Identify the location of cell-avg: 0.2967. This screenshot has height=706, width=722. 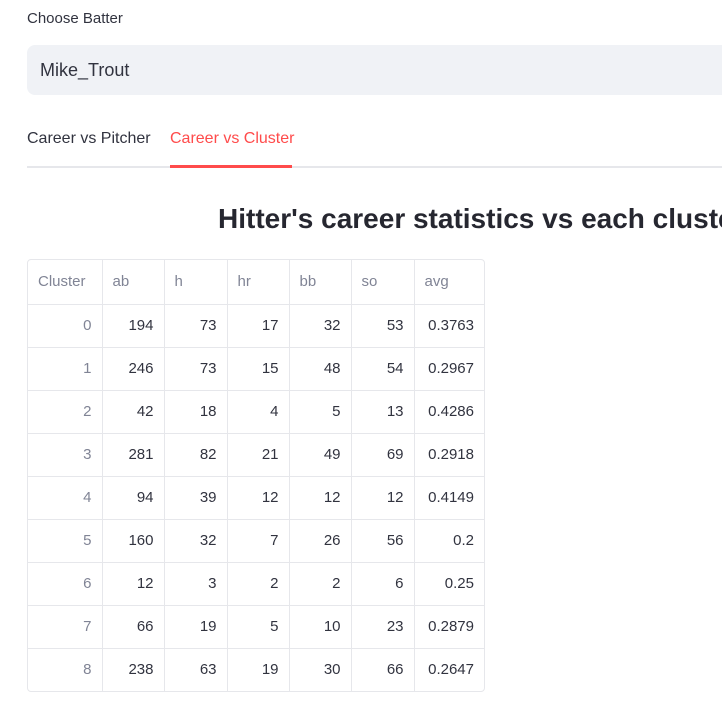
(449, 369).